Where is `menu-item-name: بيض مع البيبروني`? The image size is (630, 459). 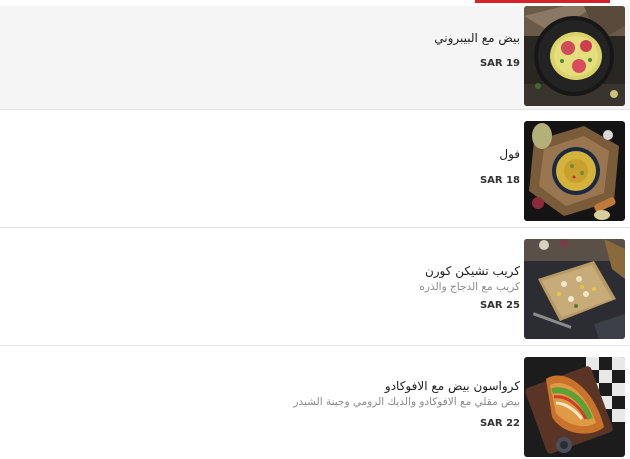 menu-item-name: بيض مع البيبروني is located at coordinates (477, 38).